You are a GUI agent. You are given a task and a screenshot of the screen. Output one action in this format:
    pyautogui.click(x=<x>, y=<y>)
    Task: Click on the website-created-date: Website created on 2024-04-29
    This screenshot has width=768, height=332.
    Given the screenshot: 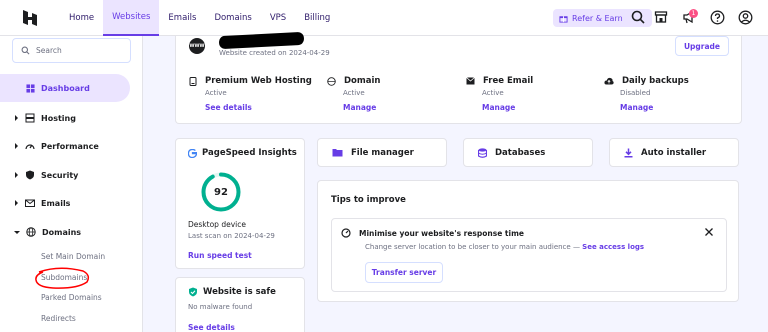 What is the action you would take?
    pyautogui.click(x=274, y=53)
    